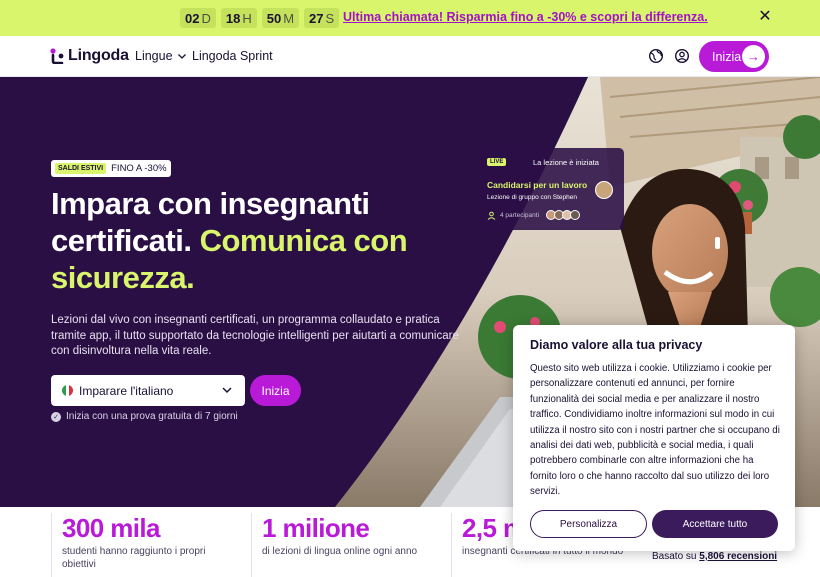  I want to click on close-icon: ✕, so click(765, 17).